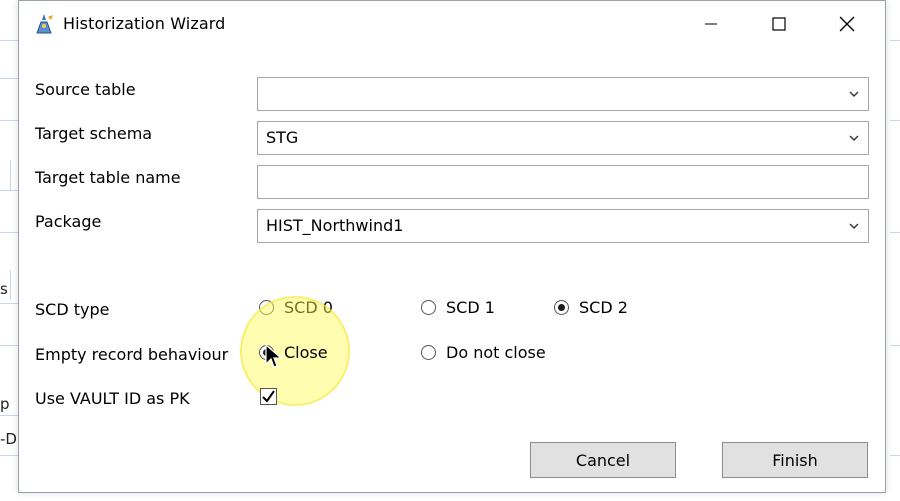 The image size is (900, 501). Describe the element at coordinates (561, 307) in the screenshot. I see `radio-circle-selected` at that location.